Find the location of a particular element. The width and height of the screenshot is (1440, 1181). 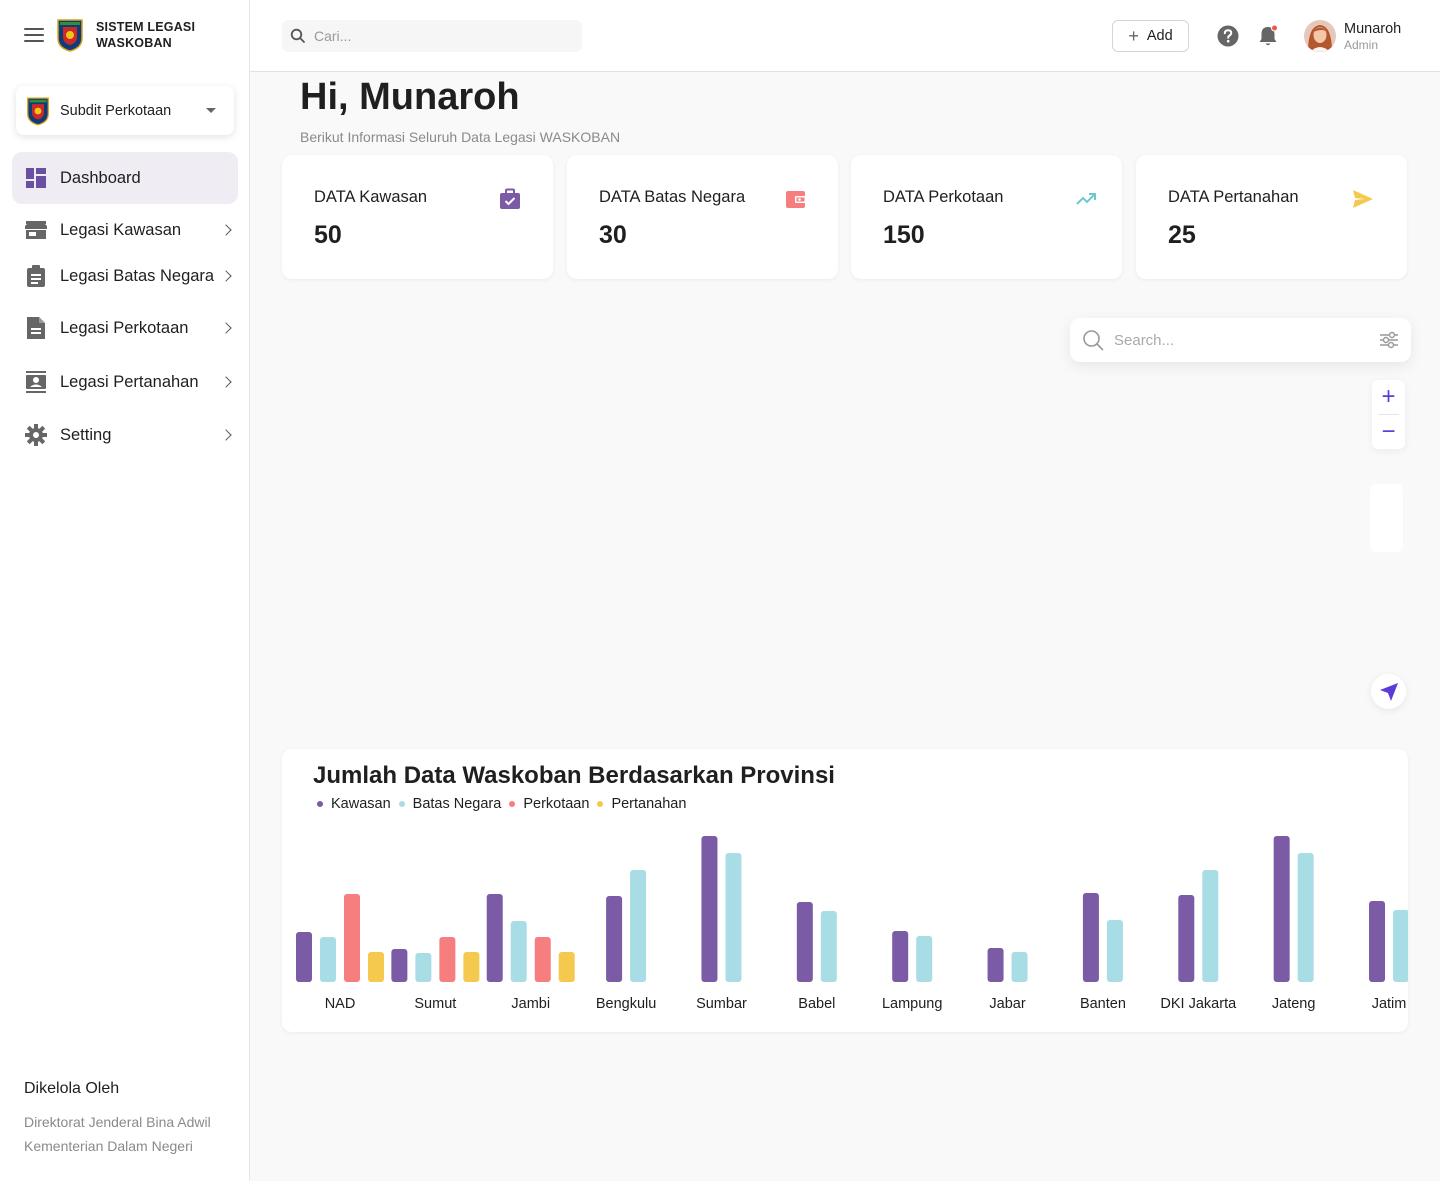

contact-icon is located at coordinates (36, 382).